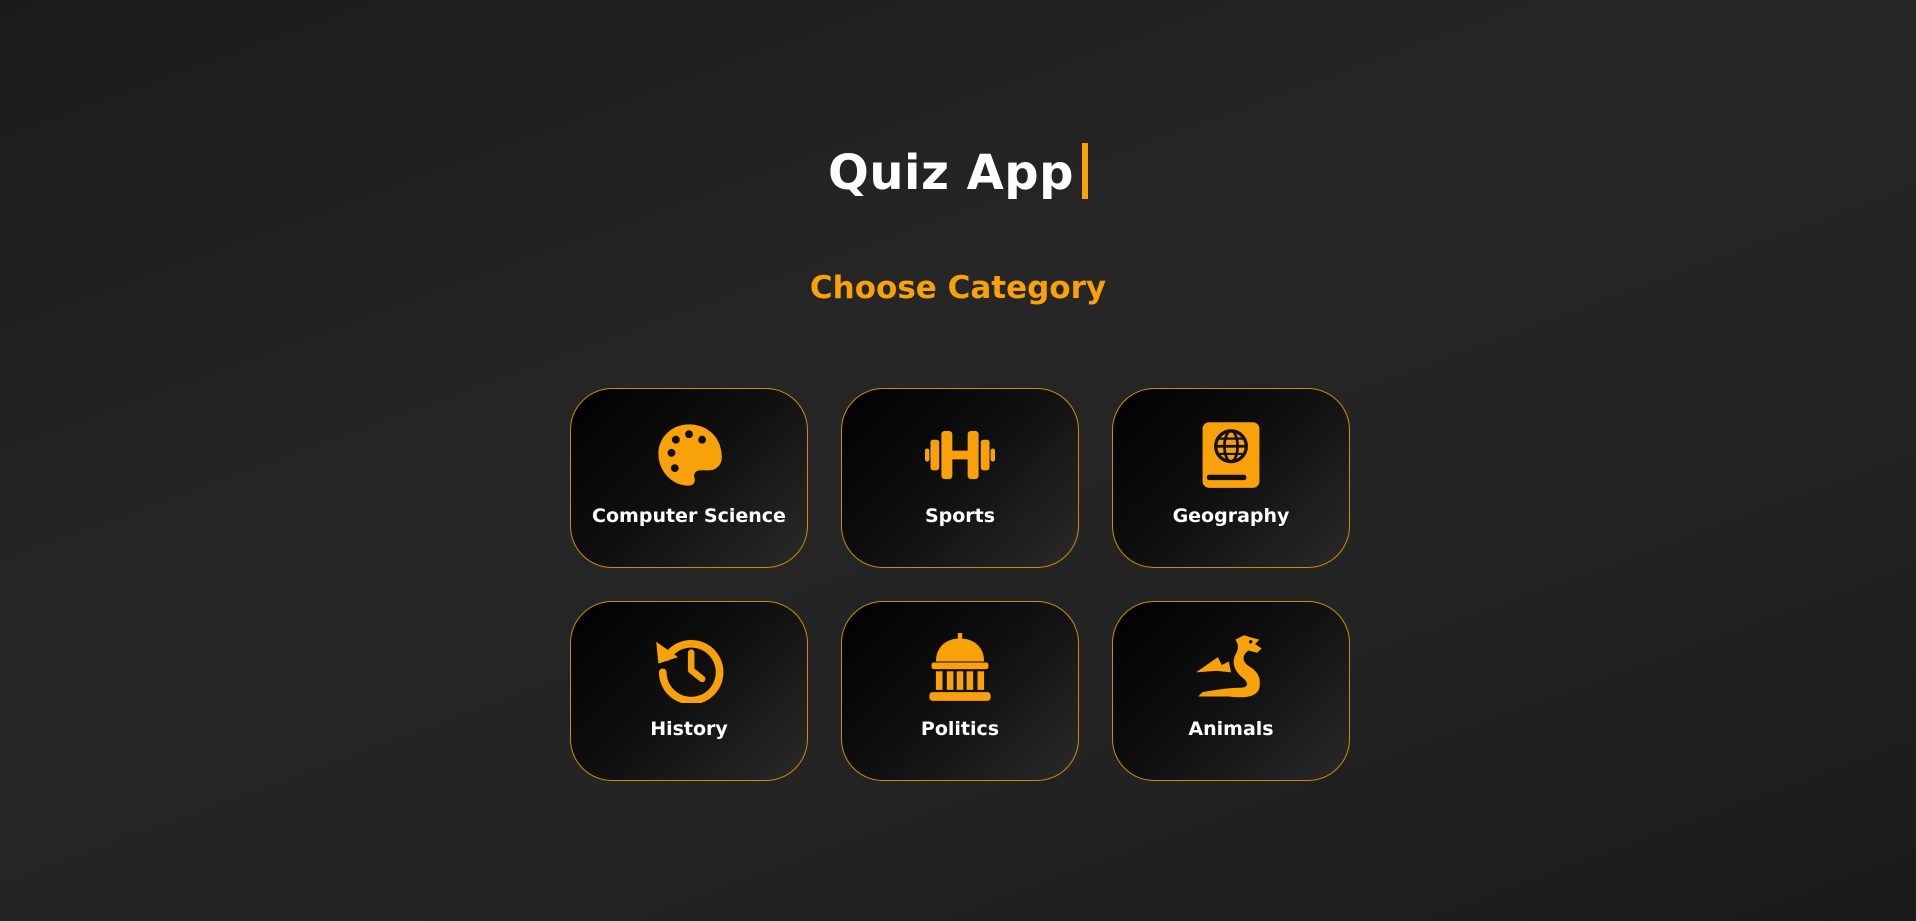 The image size is (1916, 921). Describe the element at coordinates (958, 288) in the screenshot. I see `choose-category-heading: Choose Category` at that location.